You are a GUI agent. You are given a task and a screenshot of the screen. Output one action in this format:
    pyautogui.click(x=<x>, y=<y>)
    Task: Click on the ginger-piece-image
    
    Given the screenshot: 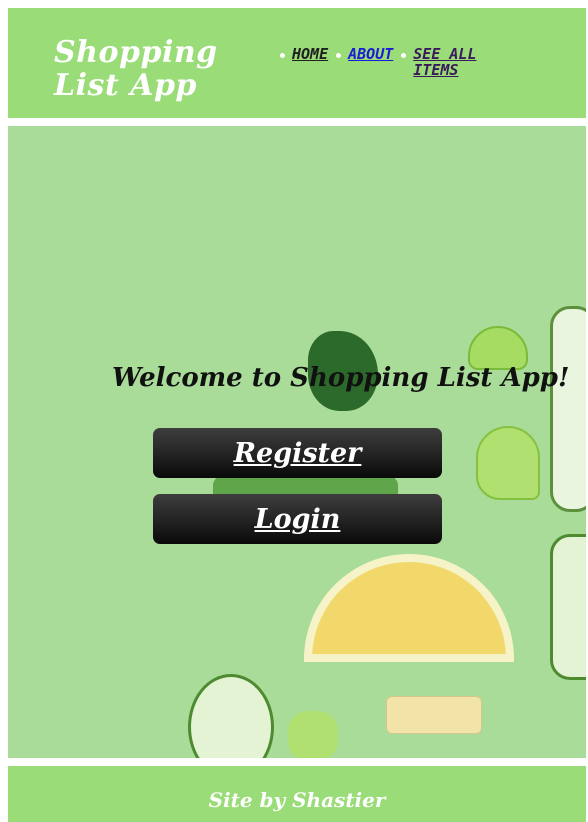 What is the action you would take?
    pyautogui.click(x=434, y=715)
    